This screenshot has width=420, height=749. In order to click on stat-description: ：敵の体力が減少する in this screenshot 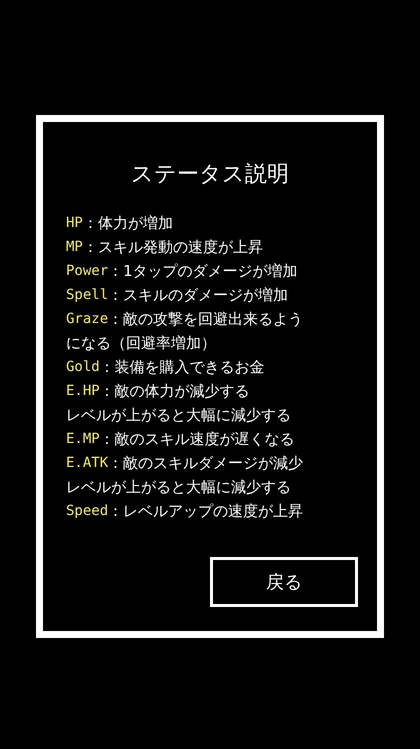, I will do `click(175, 391)`.